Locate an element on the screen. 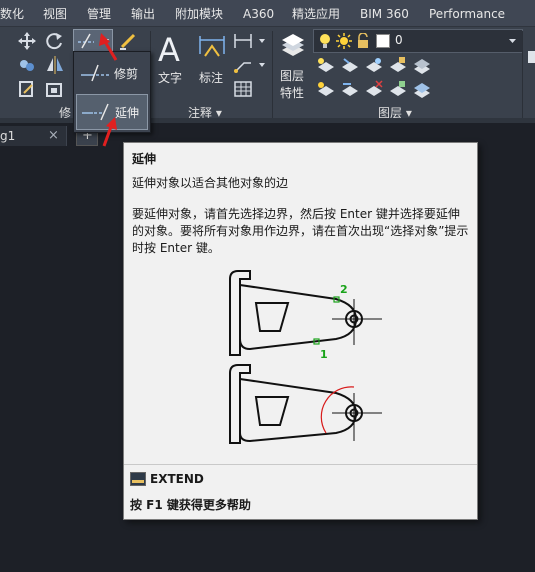  bracket-shape-after is located at coordinates (305, 404).